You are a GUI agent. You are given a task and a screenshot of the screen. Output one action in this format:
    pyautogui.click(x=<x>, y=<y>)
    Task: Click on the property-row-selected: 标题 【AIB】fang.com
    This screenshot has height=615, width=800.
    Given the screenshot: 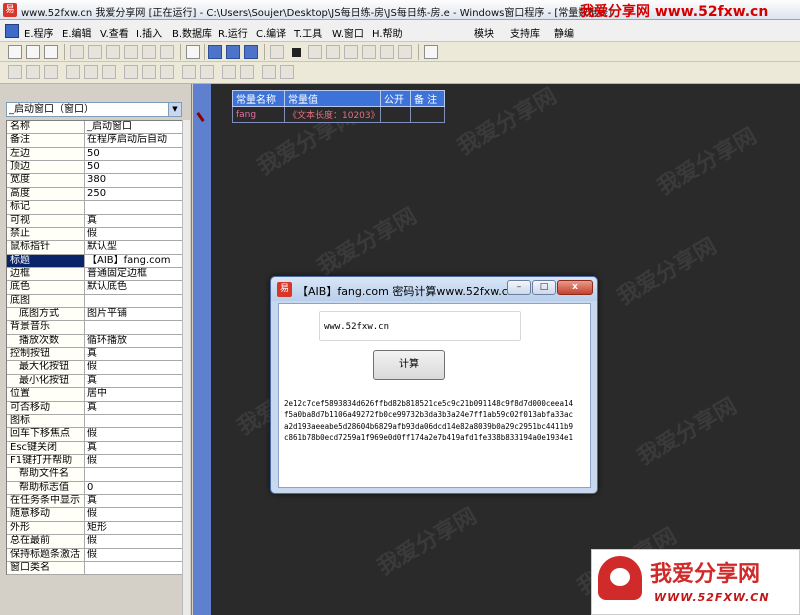 What is the action you would take?
    pyautogui.click(x=94, y=261)
    